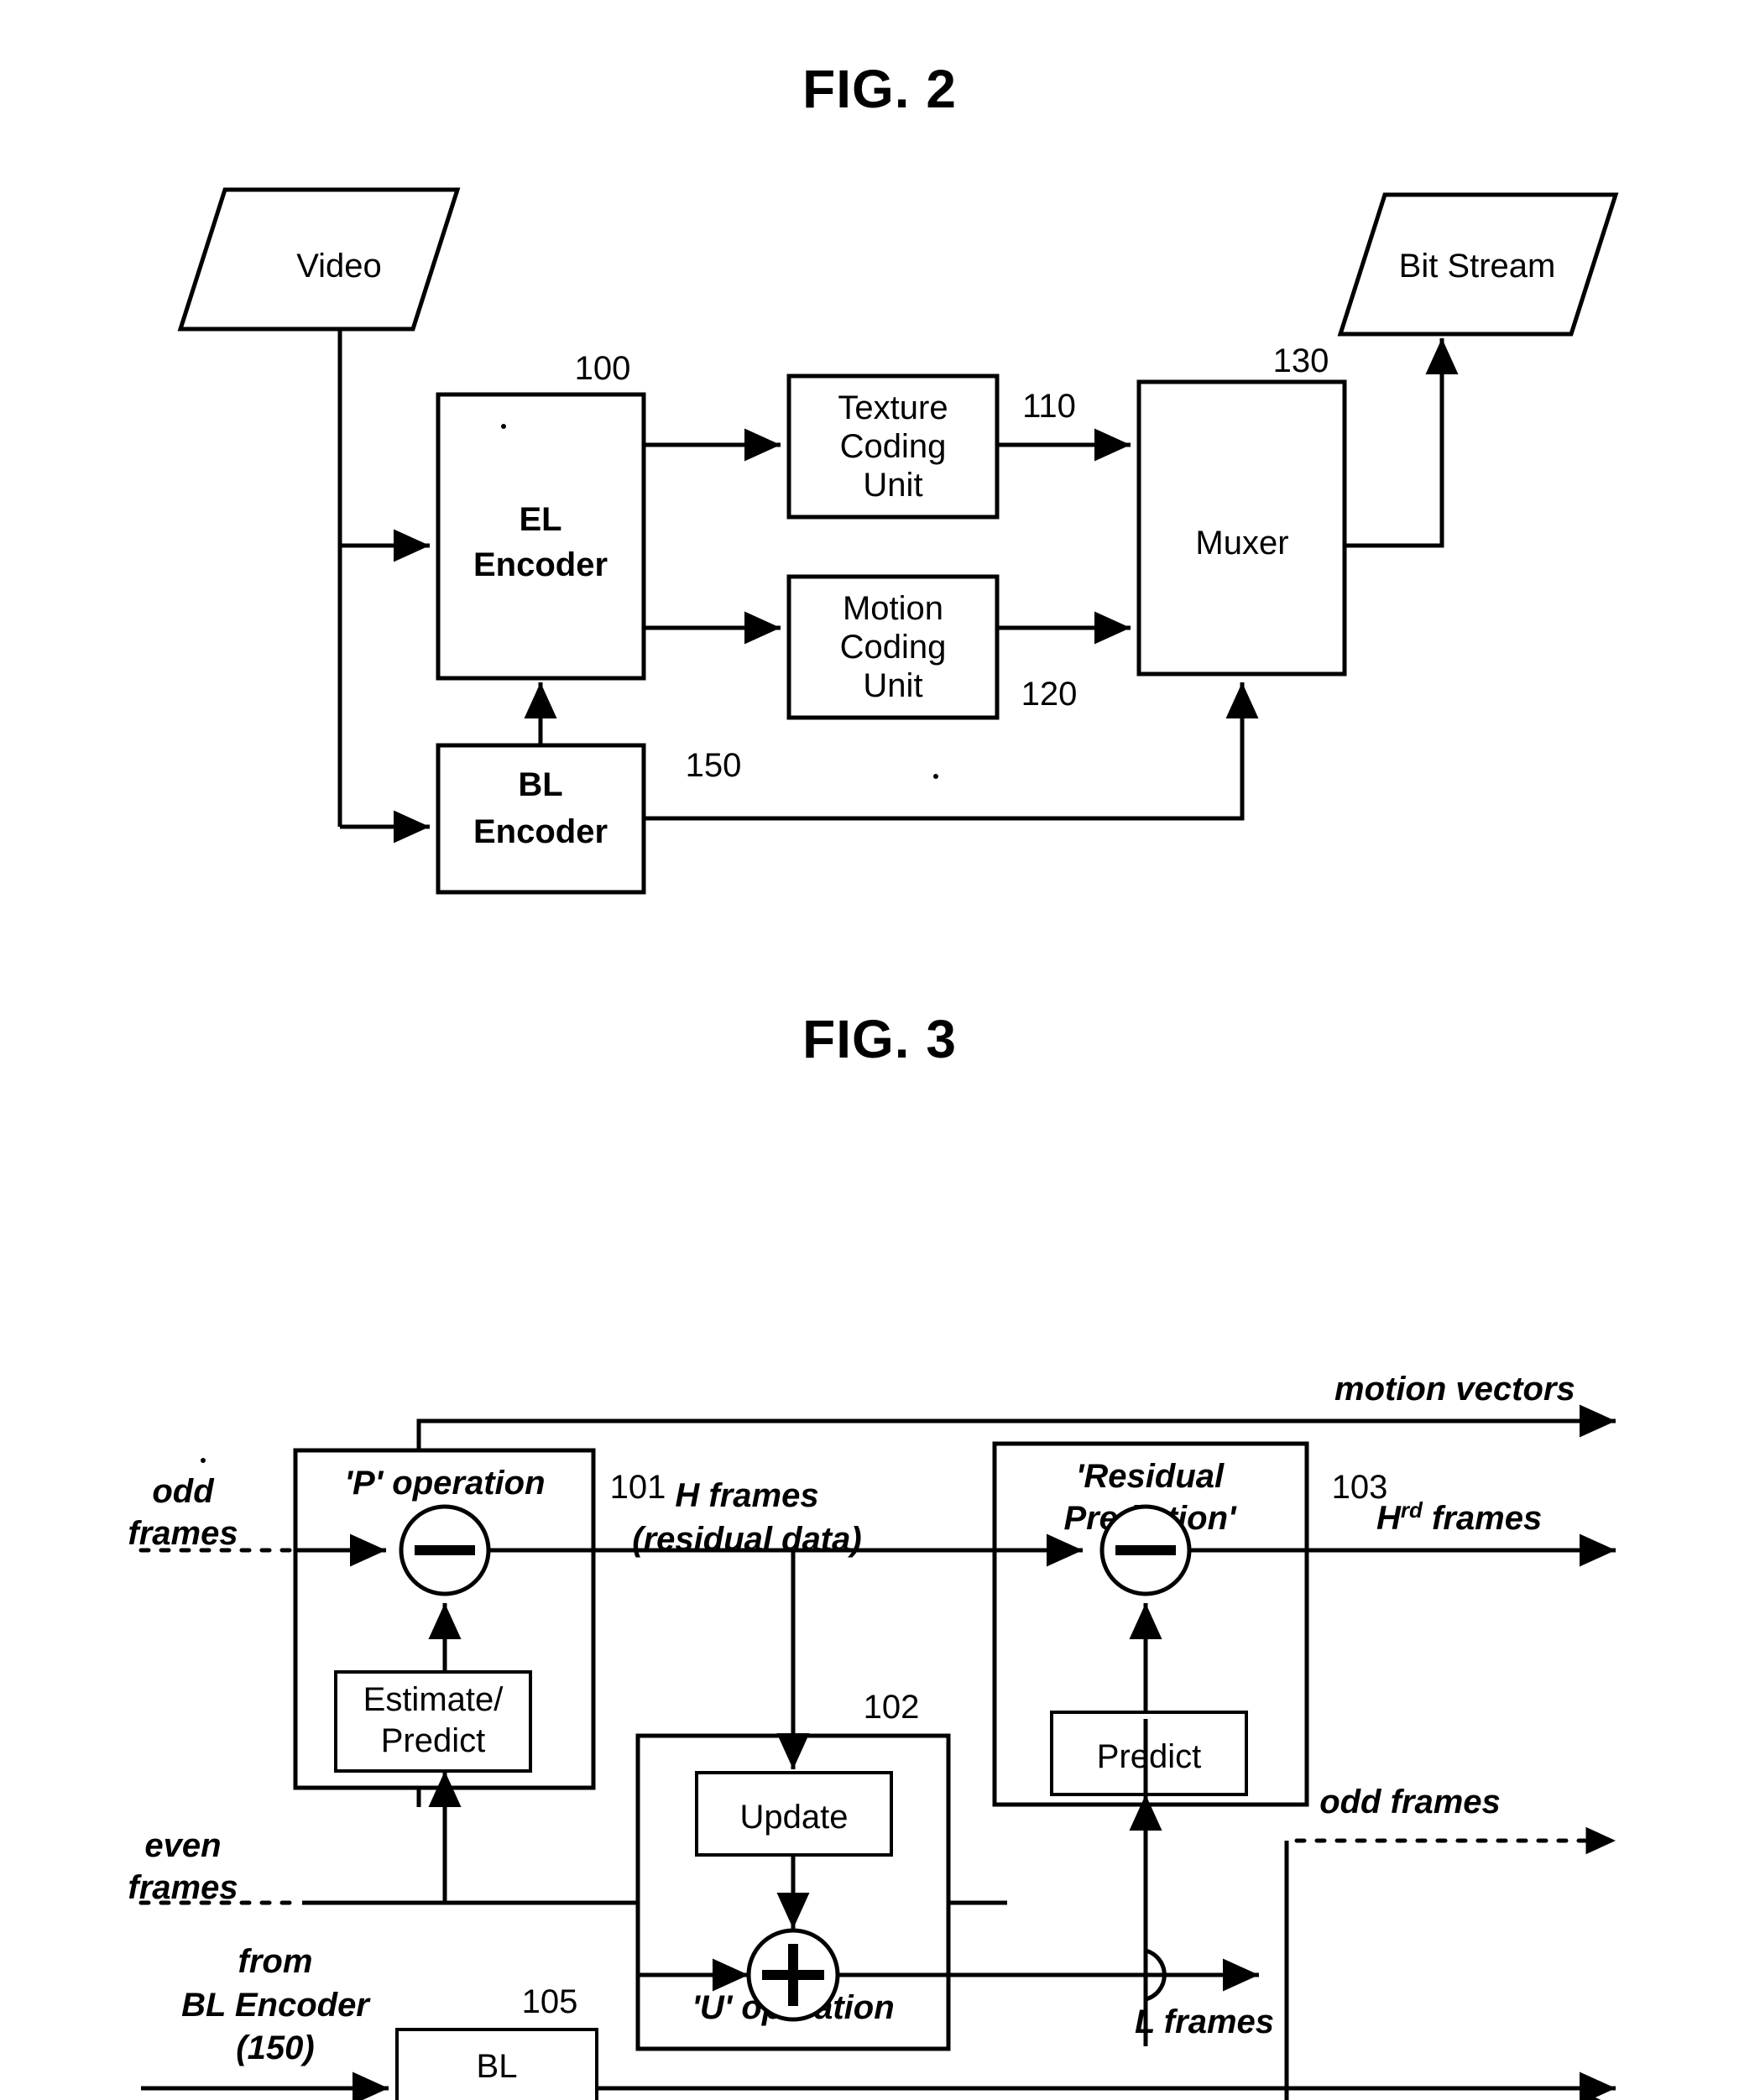  Describe the element at coordinates (182, 1846) in the screenshot. I see `even-frames-input-label-line1: even` at that location.